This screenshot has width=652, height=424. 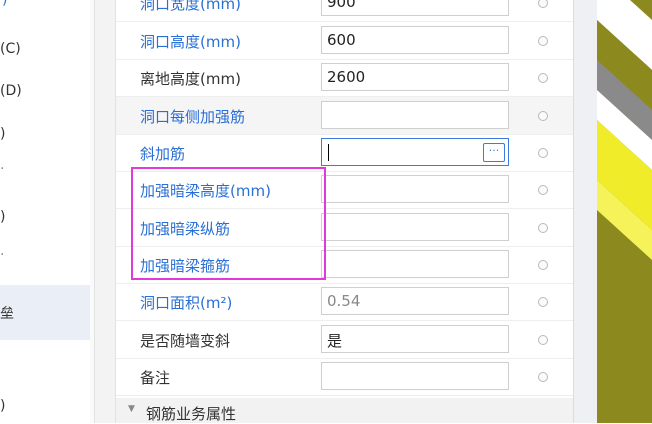 I want to click on property-row: 洞口面积(m²) 0.54, so click(x=344, y=302).